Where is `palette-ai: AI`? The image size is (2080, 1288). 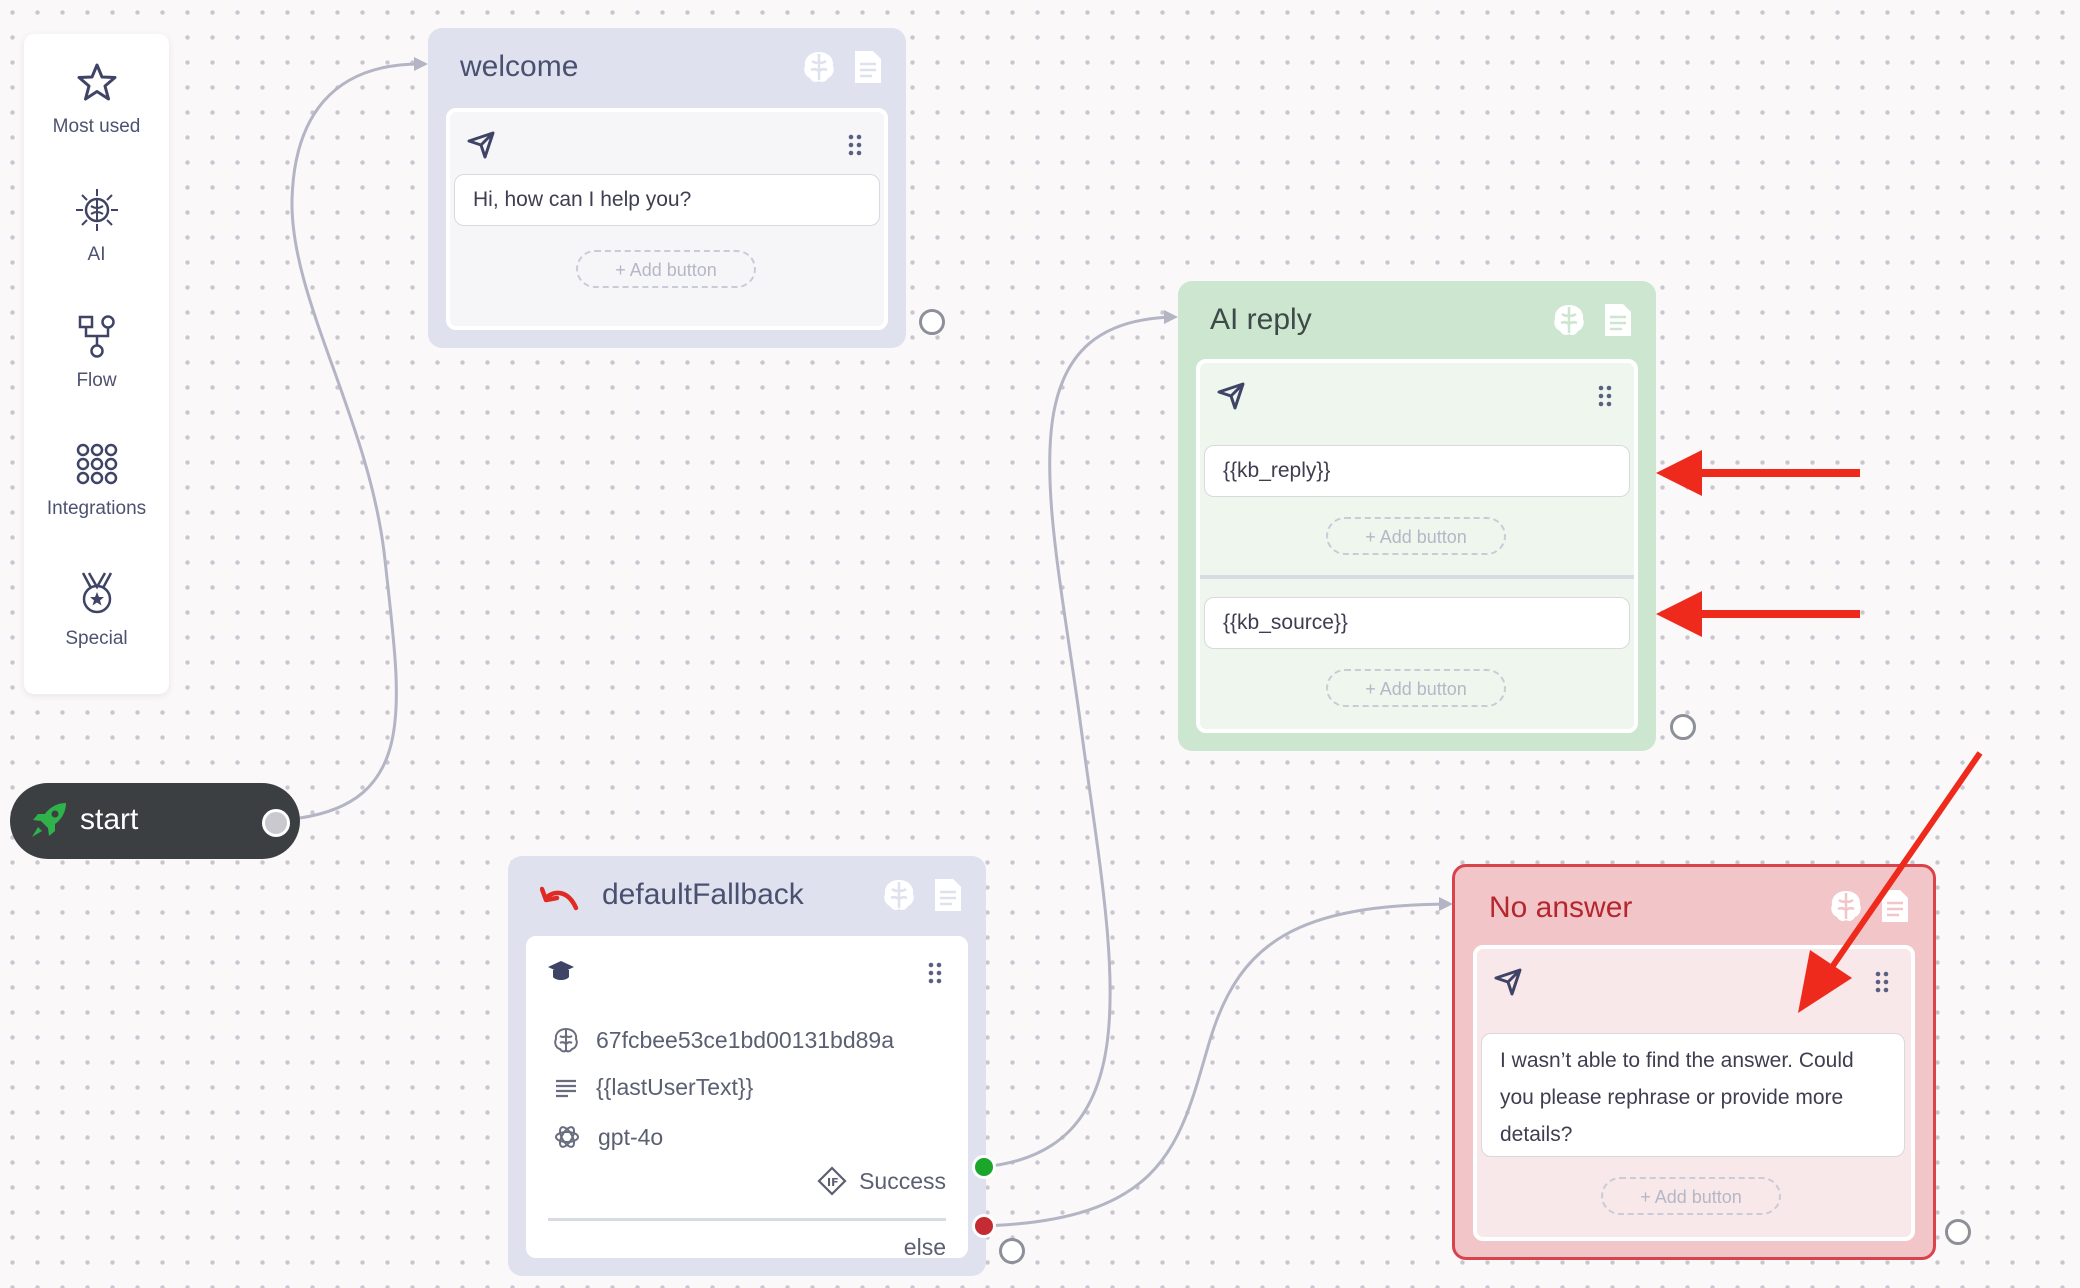 palette-ai: AI is located at coordinates (96, 226).